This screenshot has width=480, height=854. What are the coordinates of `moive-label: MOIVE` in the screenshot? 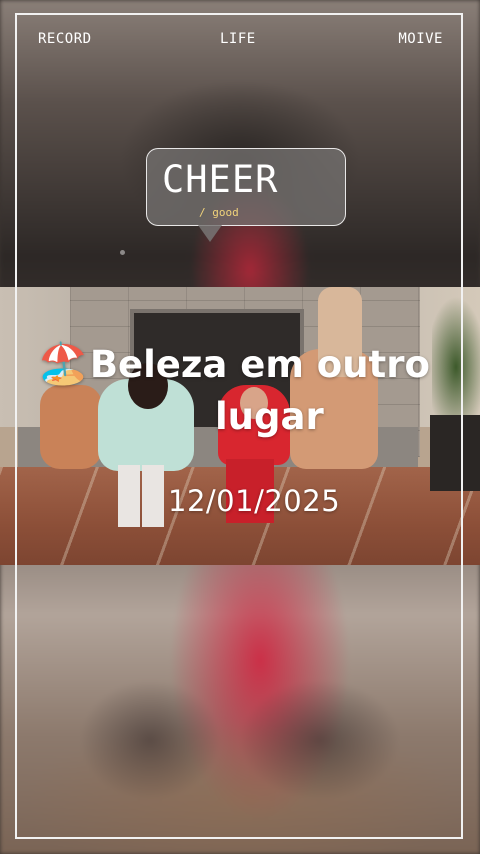 It's located at (420, 39).